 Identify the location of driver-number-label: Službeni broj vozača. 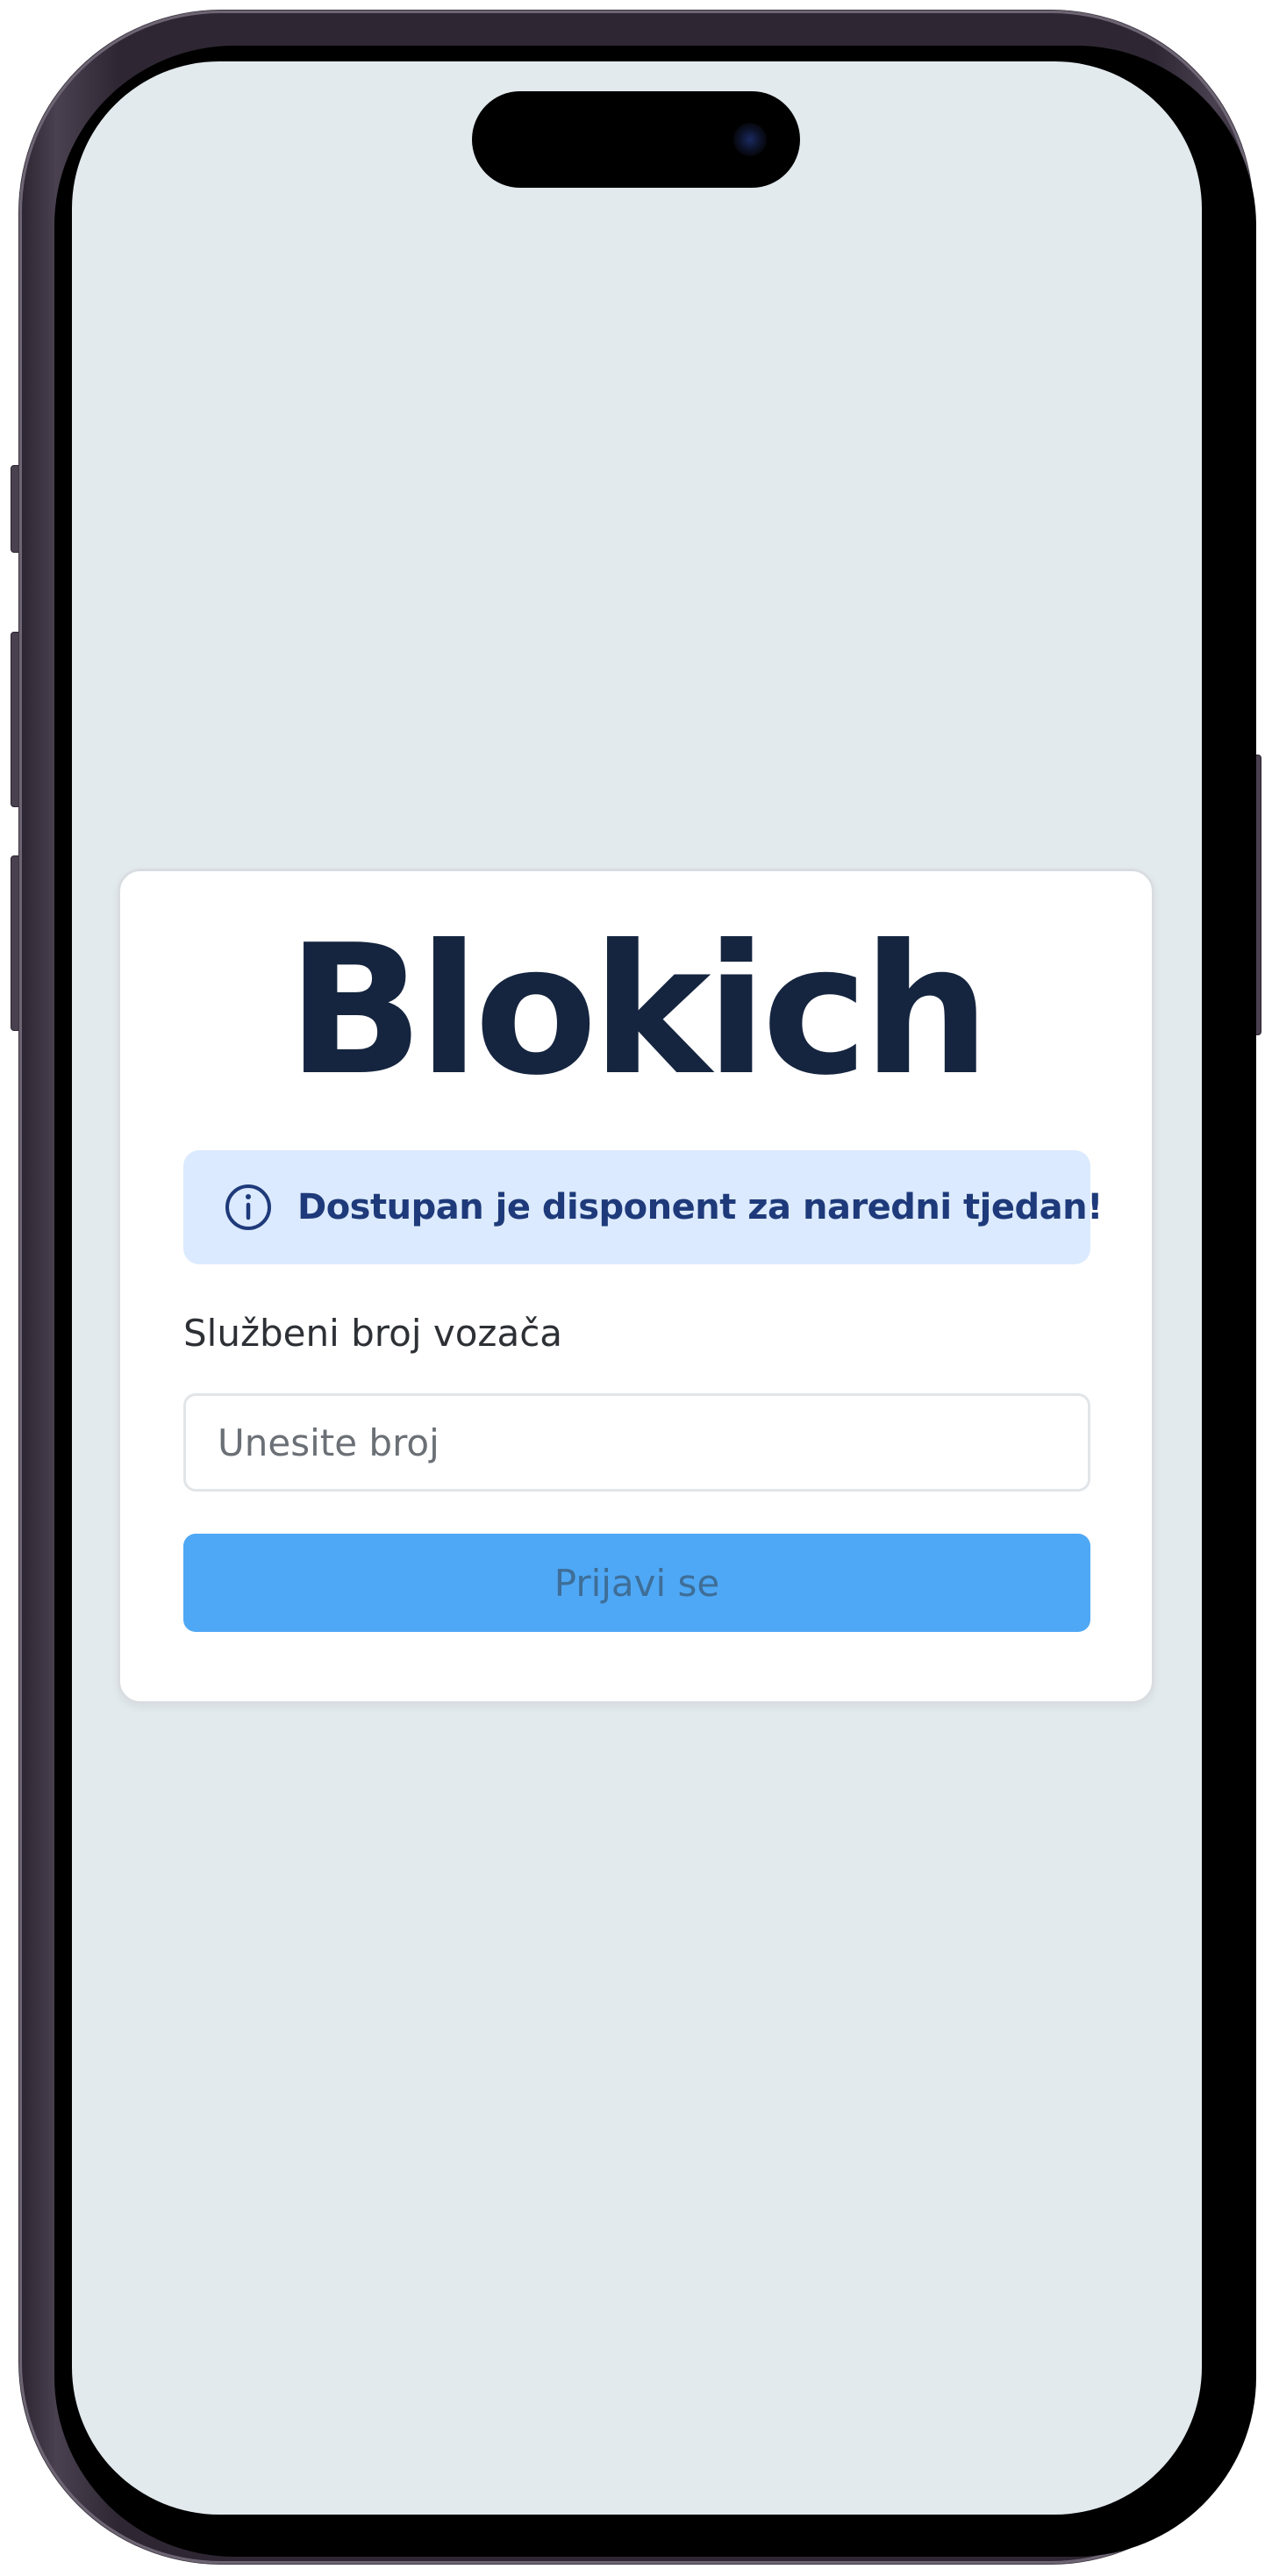
(373, 1333).